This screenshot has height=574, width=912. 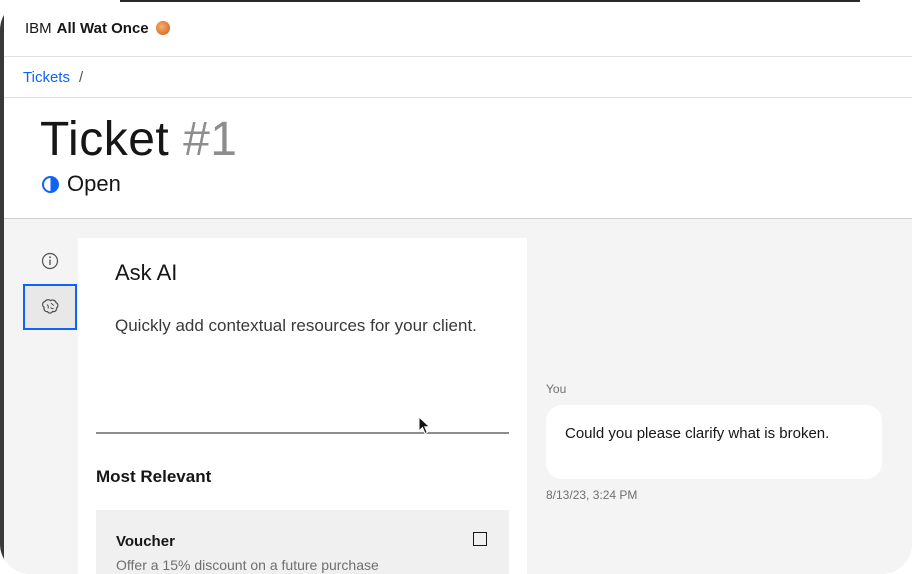 What do you see at coordinates (94, 183) in the screenshot?
I see `status-label: Open` at bounding box center [94, 183].